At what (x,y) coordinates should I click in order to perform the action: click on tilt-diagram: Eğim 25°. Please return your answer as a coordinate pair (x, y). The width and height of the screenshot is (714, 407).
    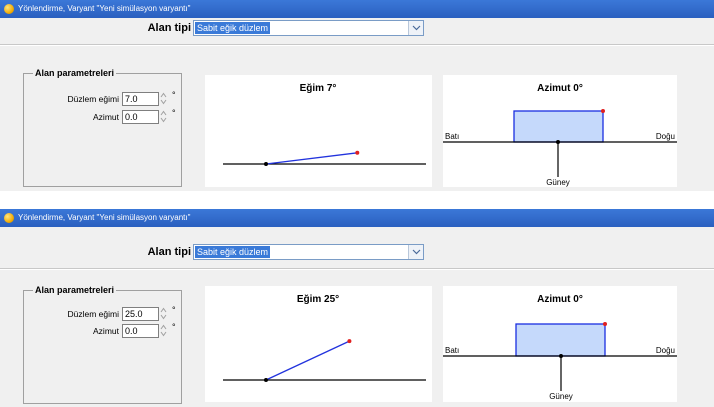
    Looking at the image, I should click on (318, 344).